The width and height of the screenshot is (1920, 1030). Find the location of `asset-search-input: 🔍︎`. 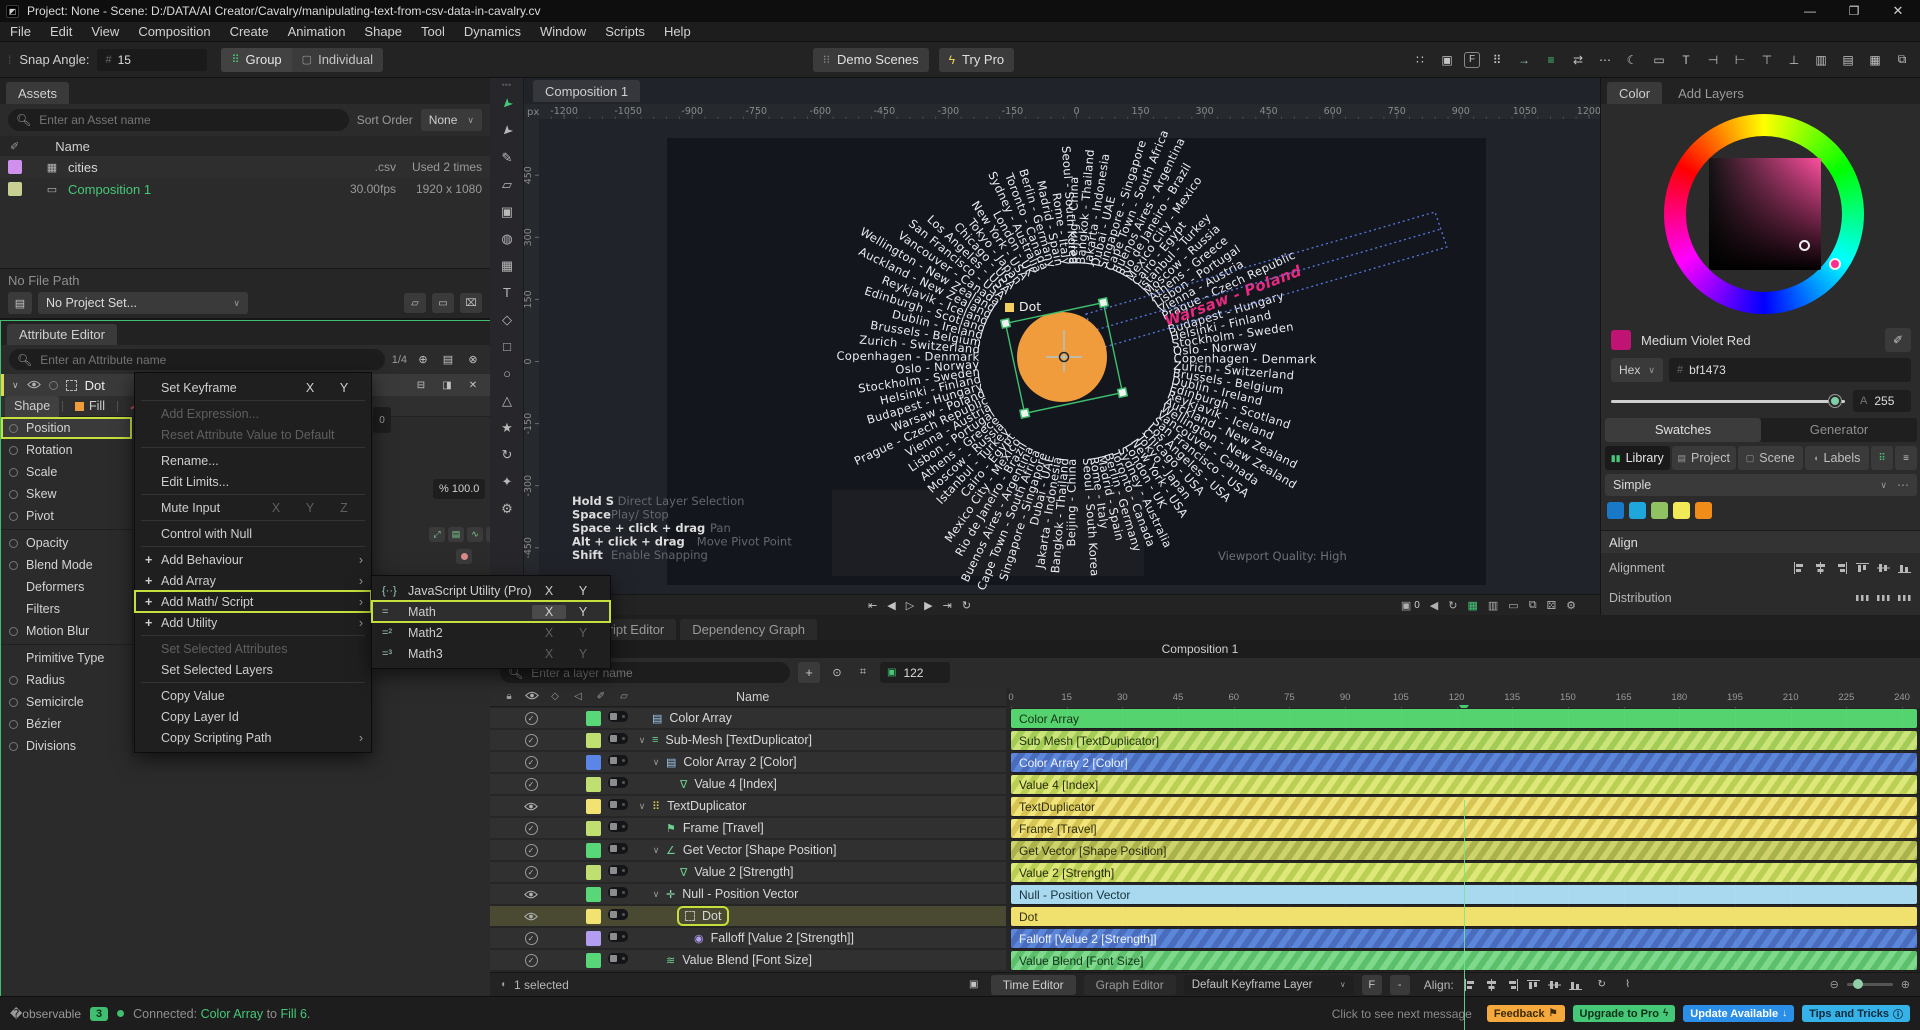

asset-search-input: 🔍︎ is located at coordinates (178, 120).